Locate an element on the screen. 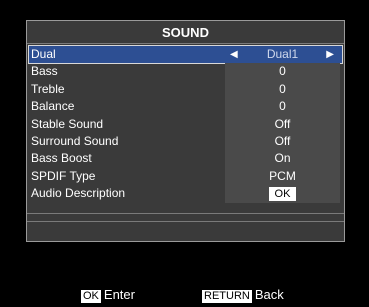 Image resolution: width=369 pixels, height=307 pixels. menu-row-stable-sound: Stable Sound Off is located at coordinates (185, 124).